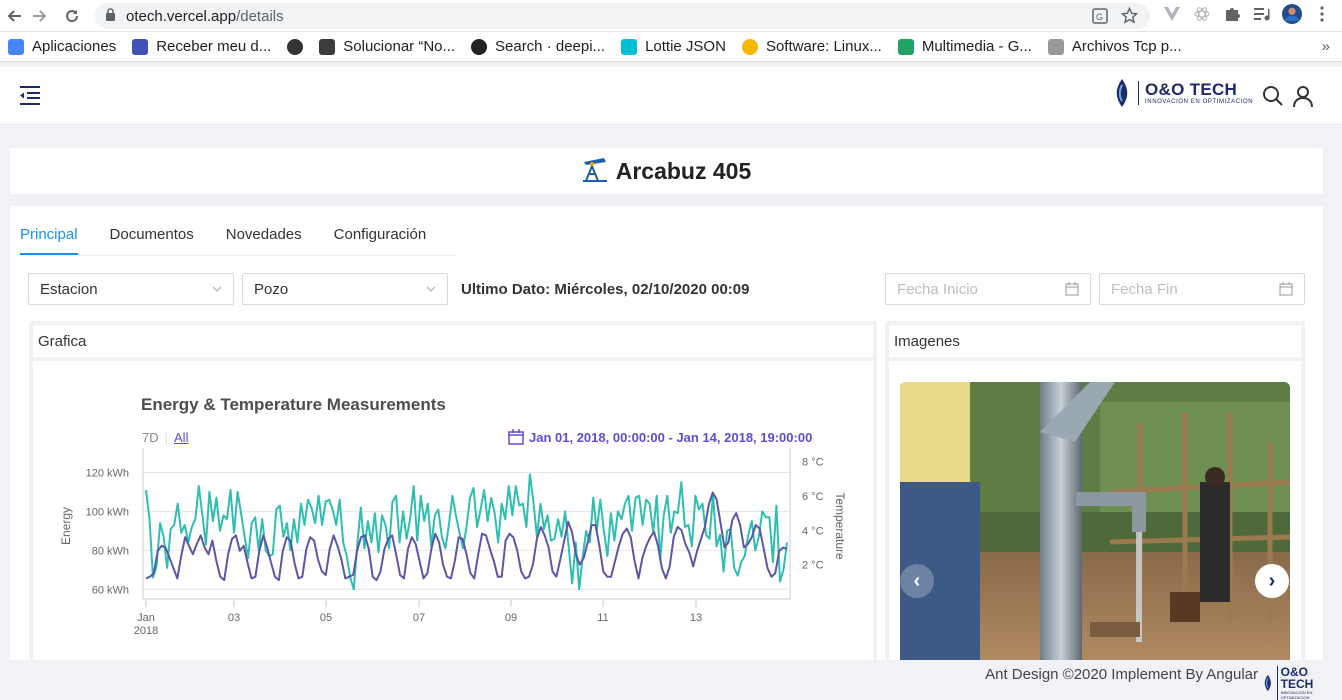 The image size is (1342, 700). I want to click on bookmark-label: Aplicaciones, so click(74, 46).